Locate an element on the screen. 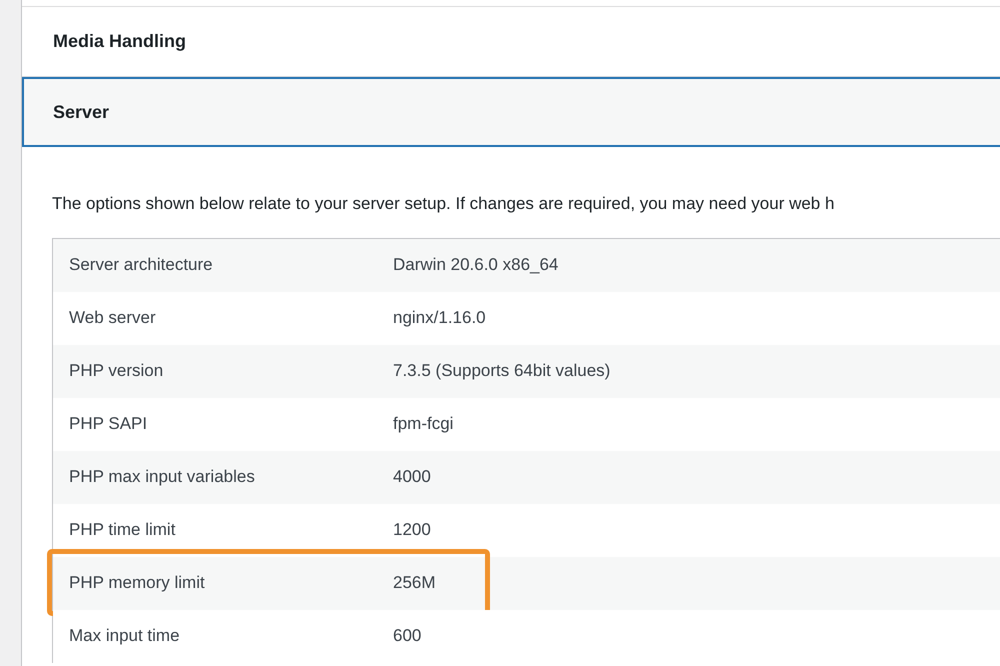 The width and height of the screenshot is (1000, 666). section-header: Server is located at coordinates (511, 112).